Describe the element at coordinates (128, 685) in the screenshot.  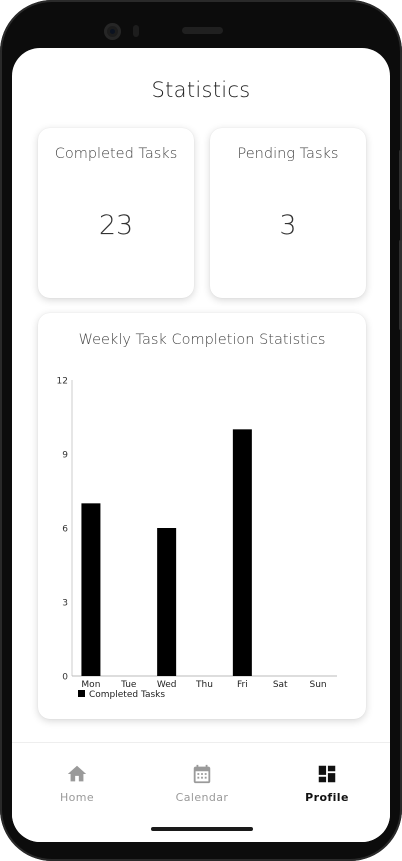
I see `x-tick-label: Tue` at that location.